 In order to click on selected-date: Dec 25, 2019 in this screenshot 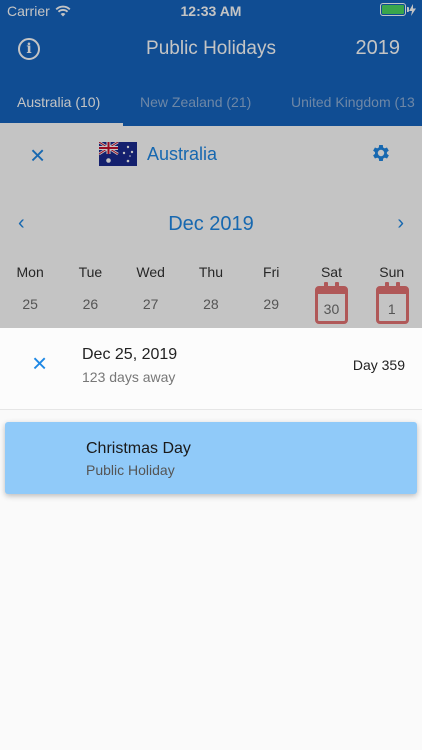, I will do `click(130, 354)`.